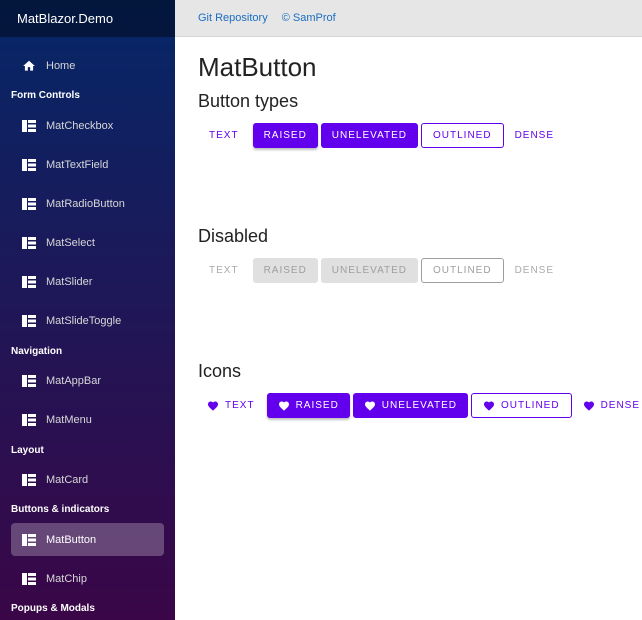 This screenshot has width=642, height=620. I want to click on nav-item-label: MatButton, so click(71, 539).